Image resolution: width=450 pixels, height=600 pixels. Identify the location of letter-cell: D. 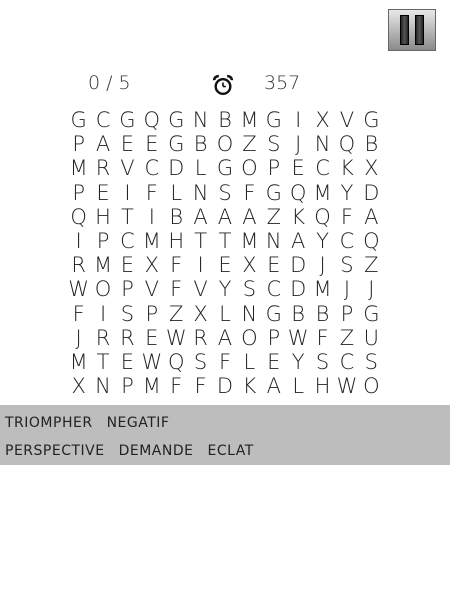
(176, 168).